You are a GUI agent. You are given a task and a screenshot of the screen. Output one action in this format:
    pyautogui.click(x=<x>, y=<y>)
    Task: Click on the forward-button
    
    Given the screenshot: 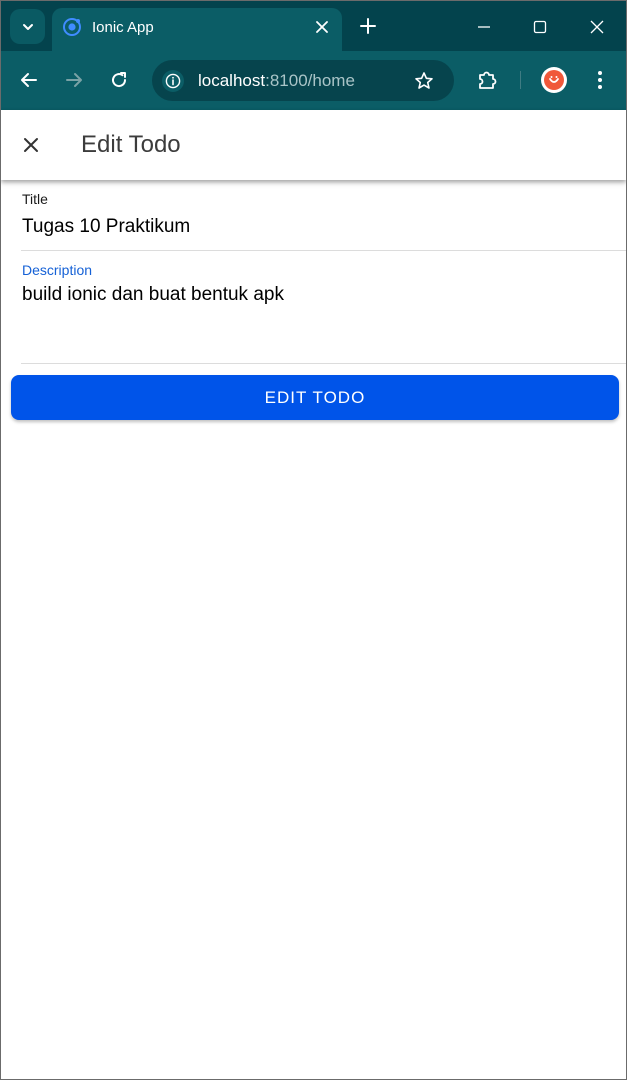 What is the action you would take?
    pyautogui.click(x=74, y=80)
    